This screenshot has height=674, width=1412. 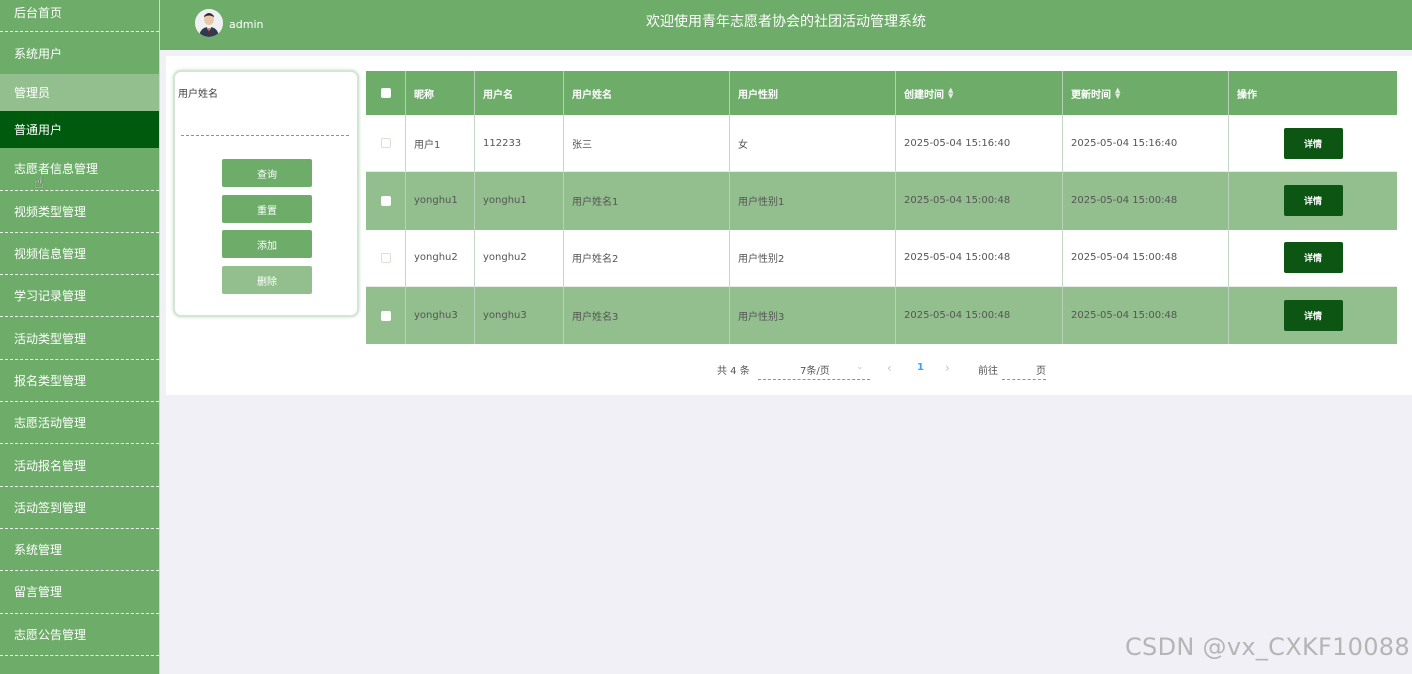 I want to click on sidebar-item-system-users: 系统用户, so click(x=79, y=53).